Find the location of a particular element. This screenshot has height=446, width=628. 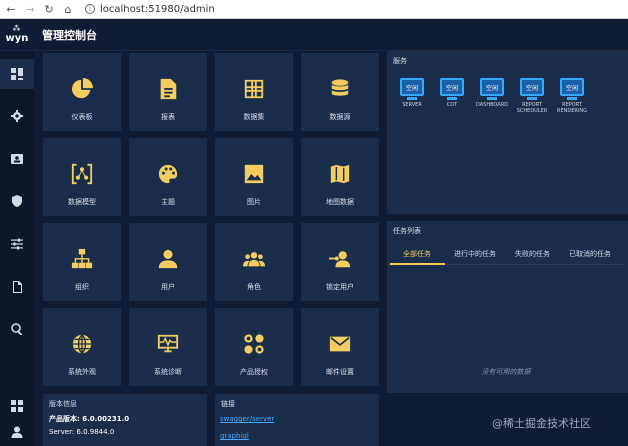

org-chart-icon is located at coordinates (82, 258).